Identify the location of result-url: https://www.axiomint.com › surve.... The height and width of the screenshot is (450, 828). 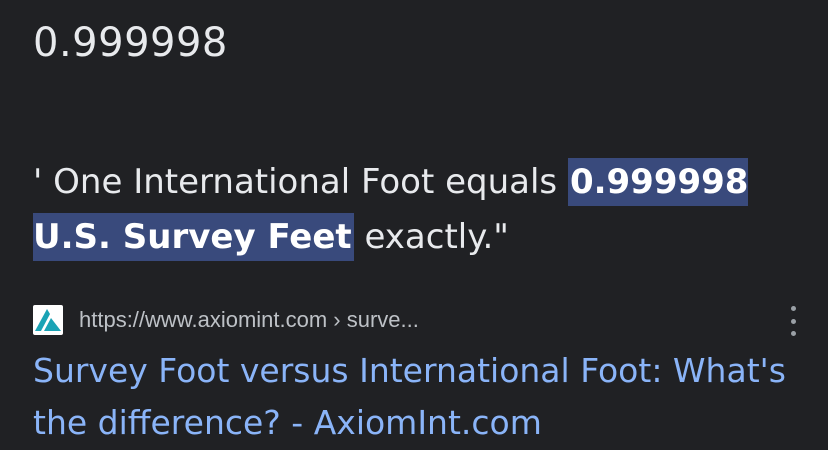
(249, 320).